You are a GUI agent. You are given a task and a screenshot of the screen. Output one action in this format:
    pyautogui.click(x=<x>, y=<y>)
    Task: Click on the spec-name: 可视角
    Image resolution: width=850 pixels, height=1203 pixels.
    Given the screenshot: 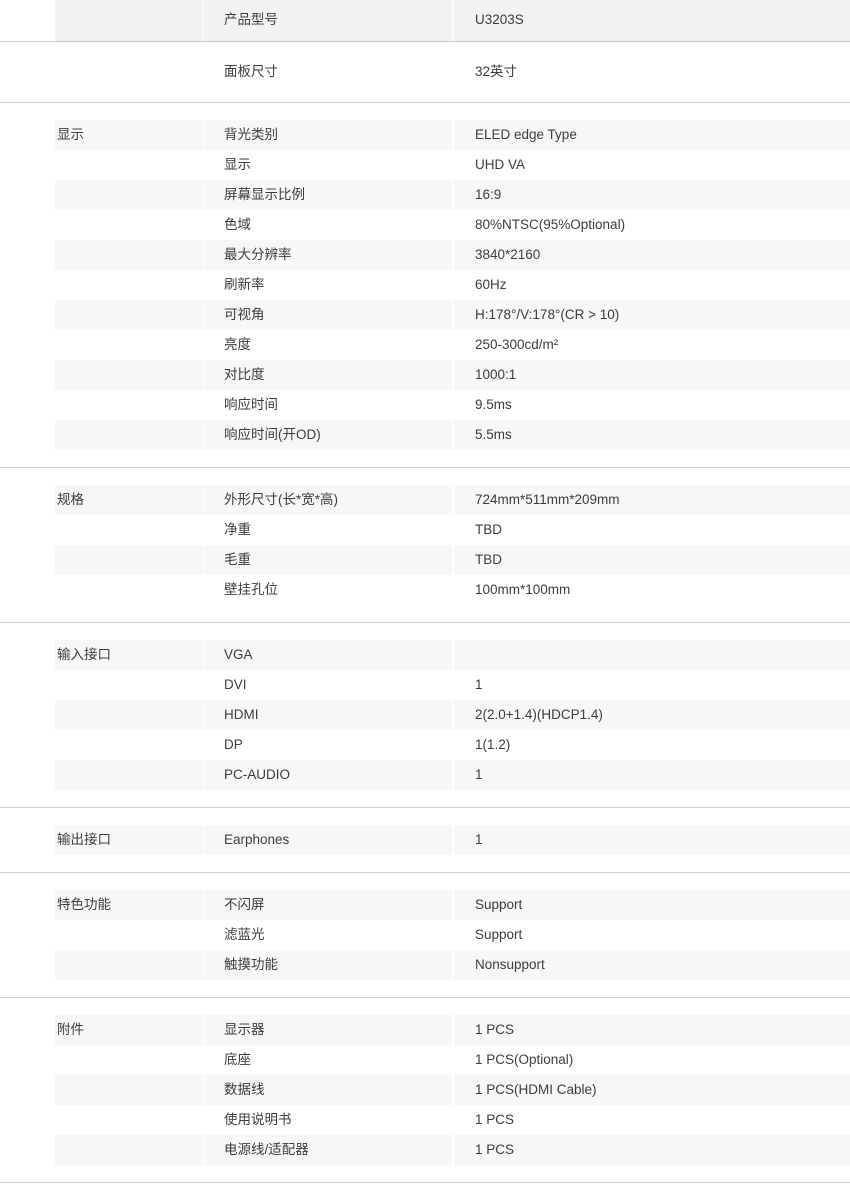 What is the action you would take?
    pyautogui.click(x=328, y=315)
    